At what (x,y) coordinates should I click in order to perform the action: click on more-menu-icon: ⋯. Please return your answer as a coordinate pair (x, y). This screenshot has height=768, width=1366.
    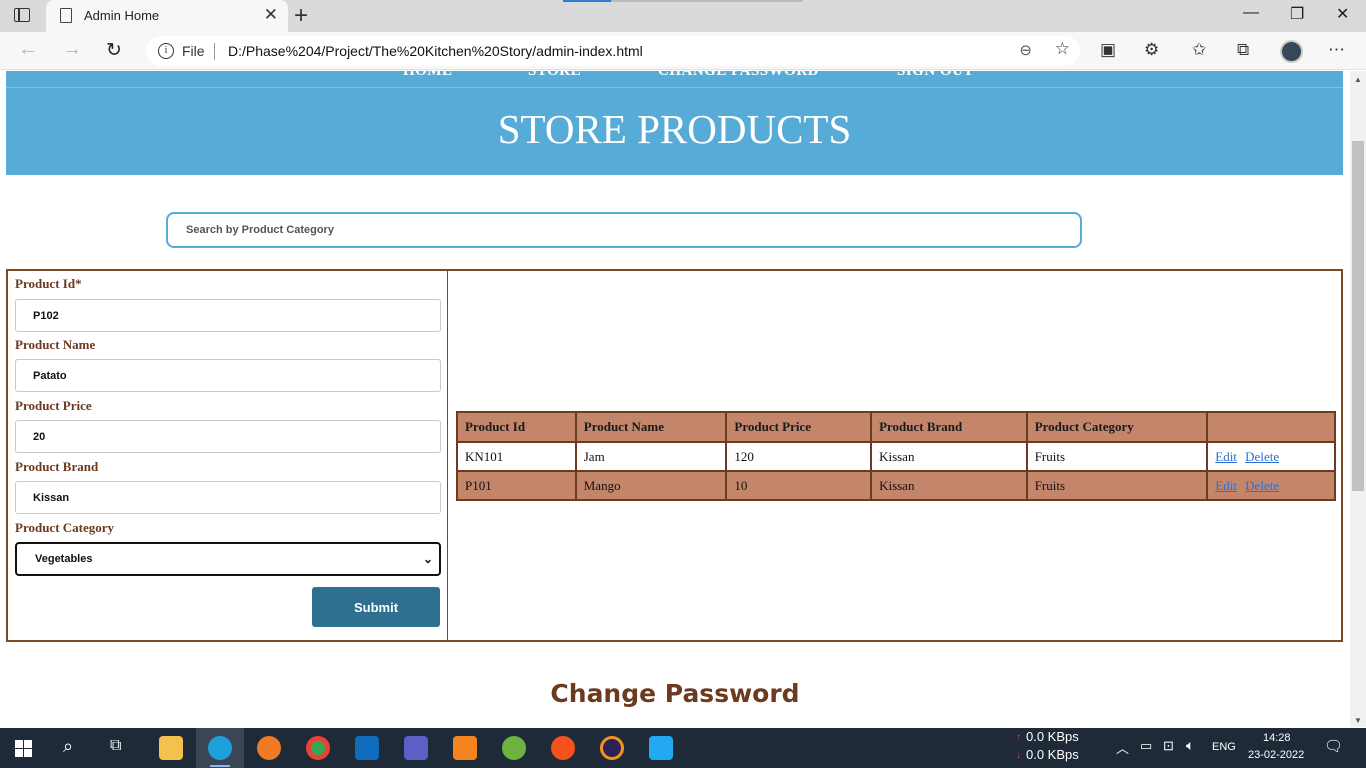
    Looking at the image, I should click on (1336, 50).